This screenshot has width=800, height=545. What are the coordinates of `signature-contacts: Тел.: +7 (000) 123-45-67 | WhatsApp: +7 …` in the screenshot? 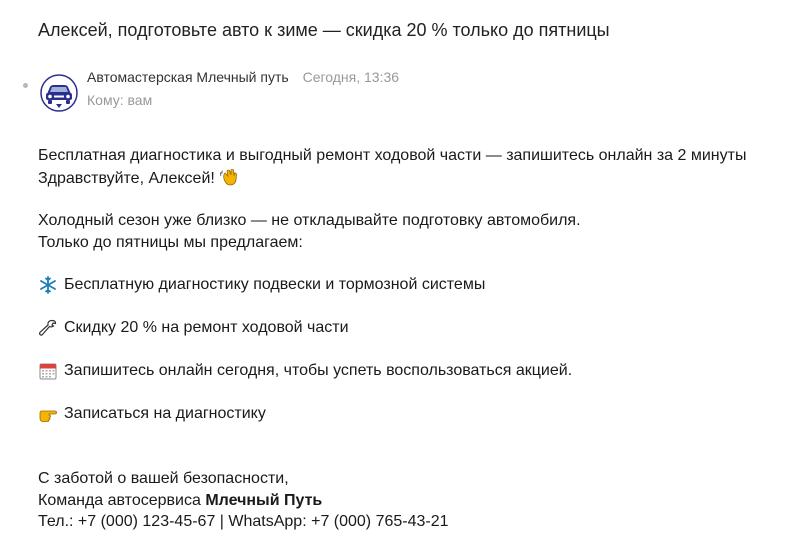 It's located at (243, 521).